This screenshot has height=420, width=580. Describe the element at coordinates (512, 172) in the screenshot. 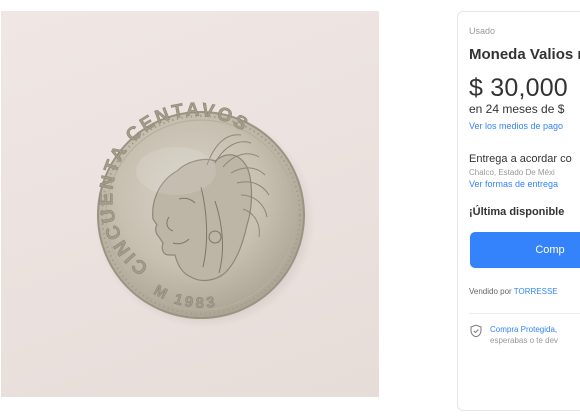

I see `seller-location: Chalco, Estado De Méxi` at that location.